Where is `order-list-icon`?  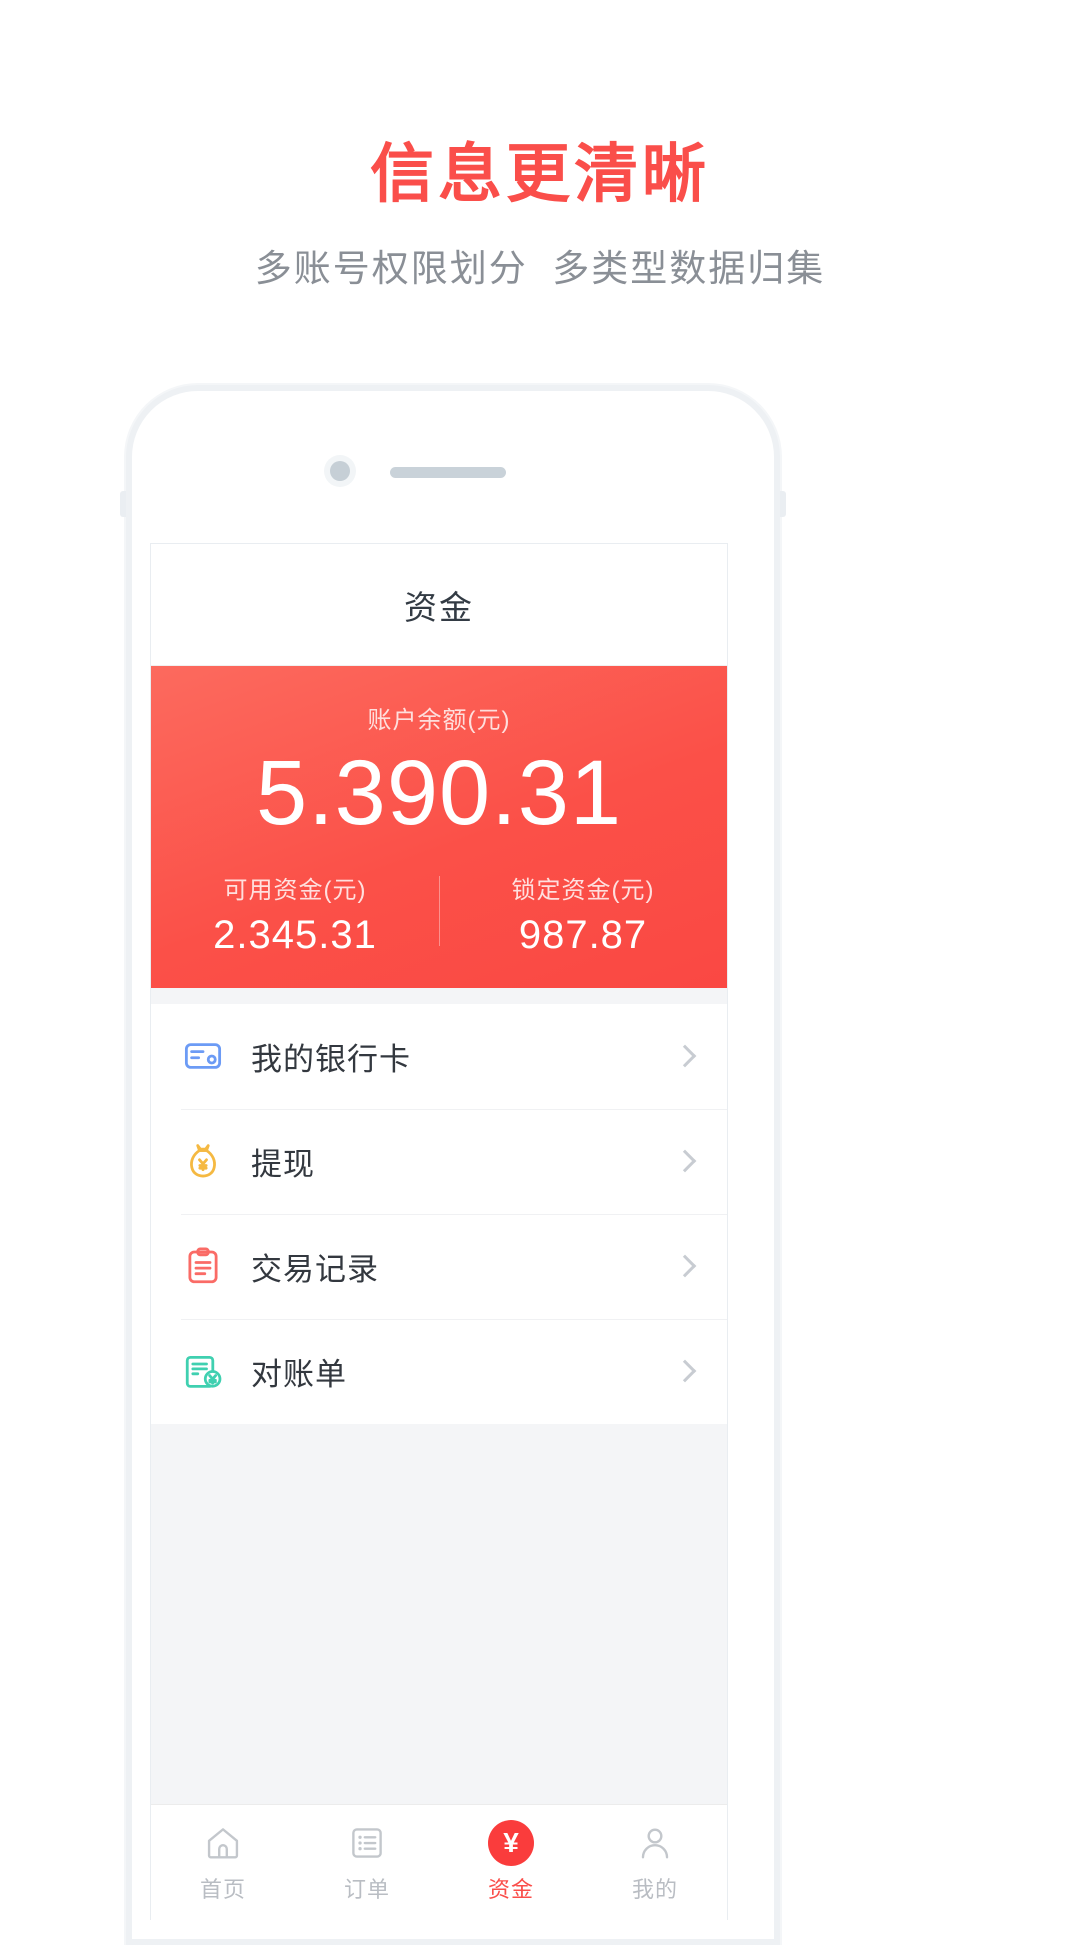
order-list-icon is located at coordinates (367, 1843).